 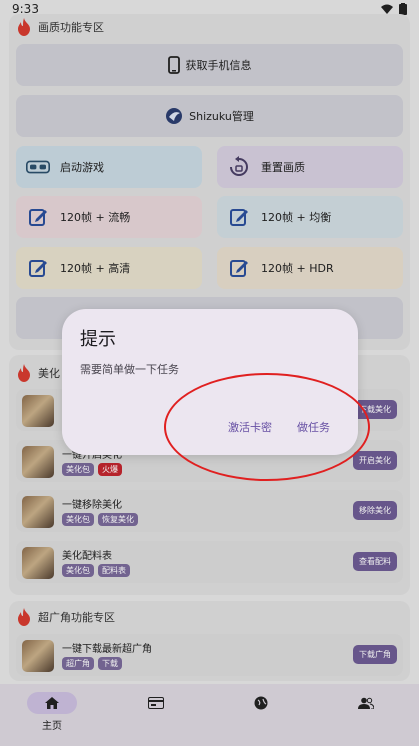 What do you see at coordinates (129, 369) in the screenshot?
I see `dialog-message: 需要简单做一下任务` at bounding box center [129, 369].